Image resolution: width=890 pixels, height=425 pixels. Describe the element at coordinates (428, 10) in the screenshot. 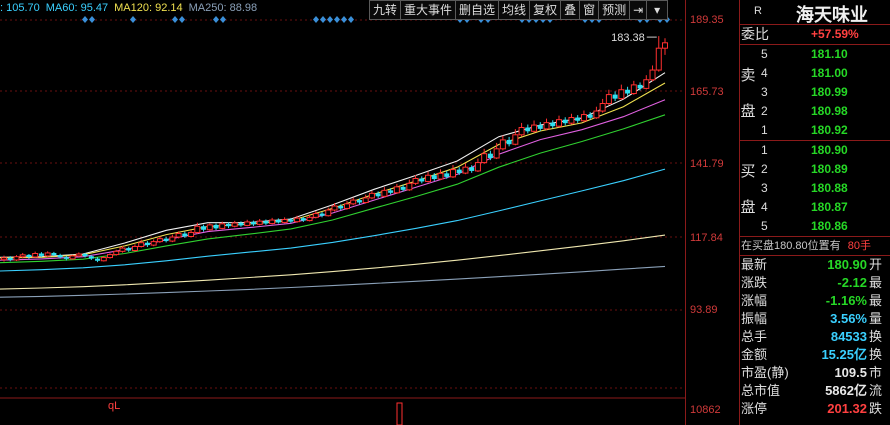

I see `toolbar-button: 重大事件` at that location.